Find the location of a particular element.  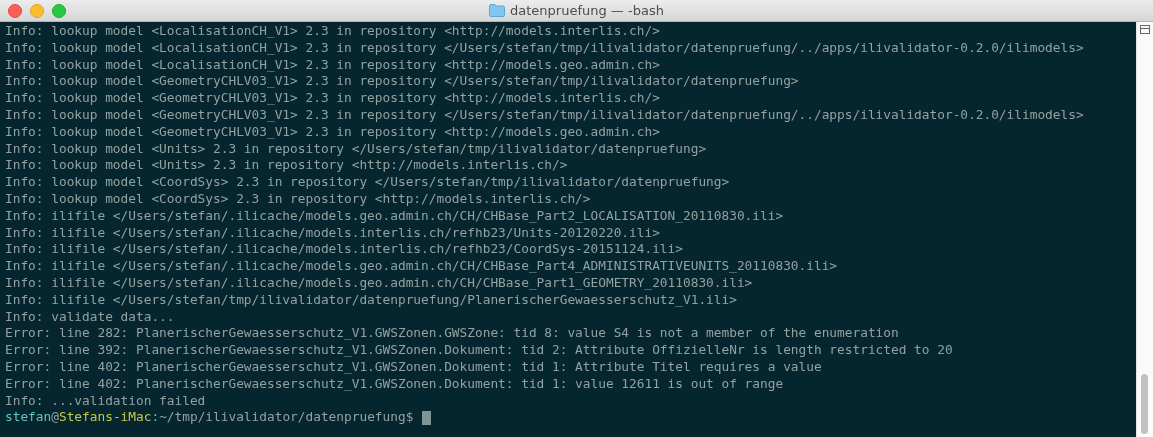

output-line: Info: lookup model <GeometryCHLV03_V1> 2.3 in repository </Users/stefan/tmp/ilivalidator/datenpruefung/../apps/ilivalidator-0.2.0/ilimodels> is located at coordinates (544, 115).